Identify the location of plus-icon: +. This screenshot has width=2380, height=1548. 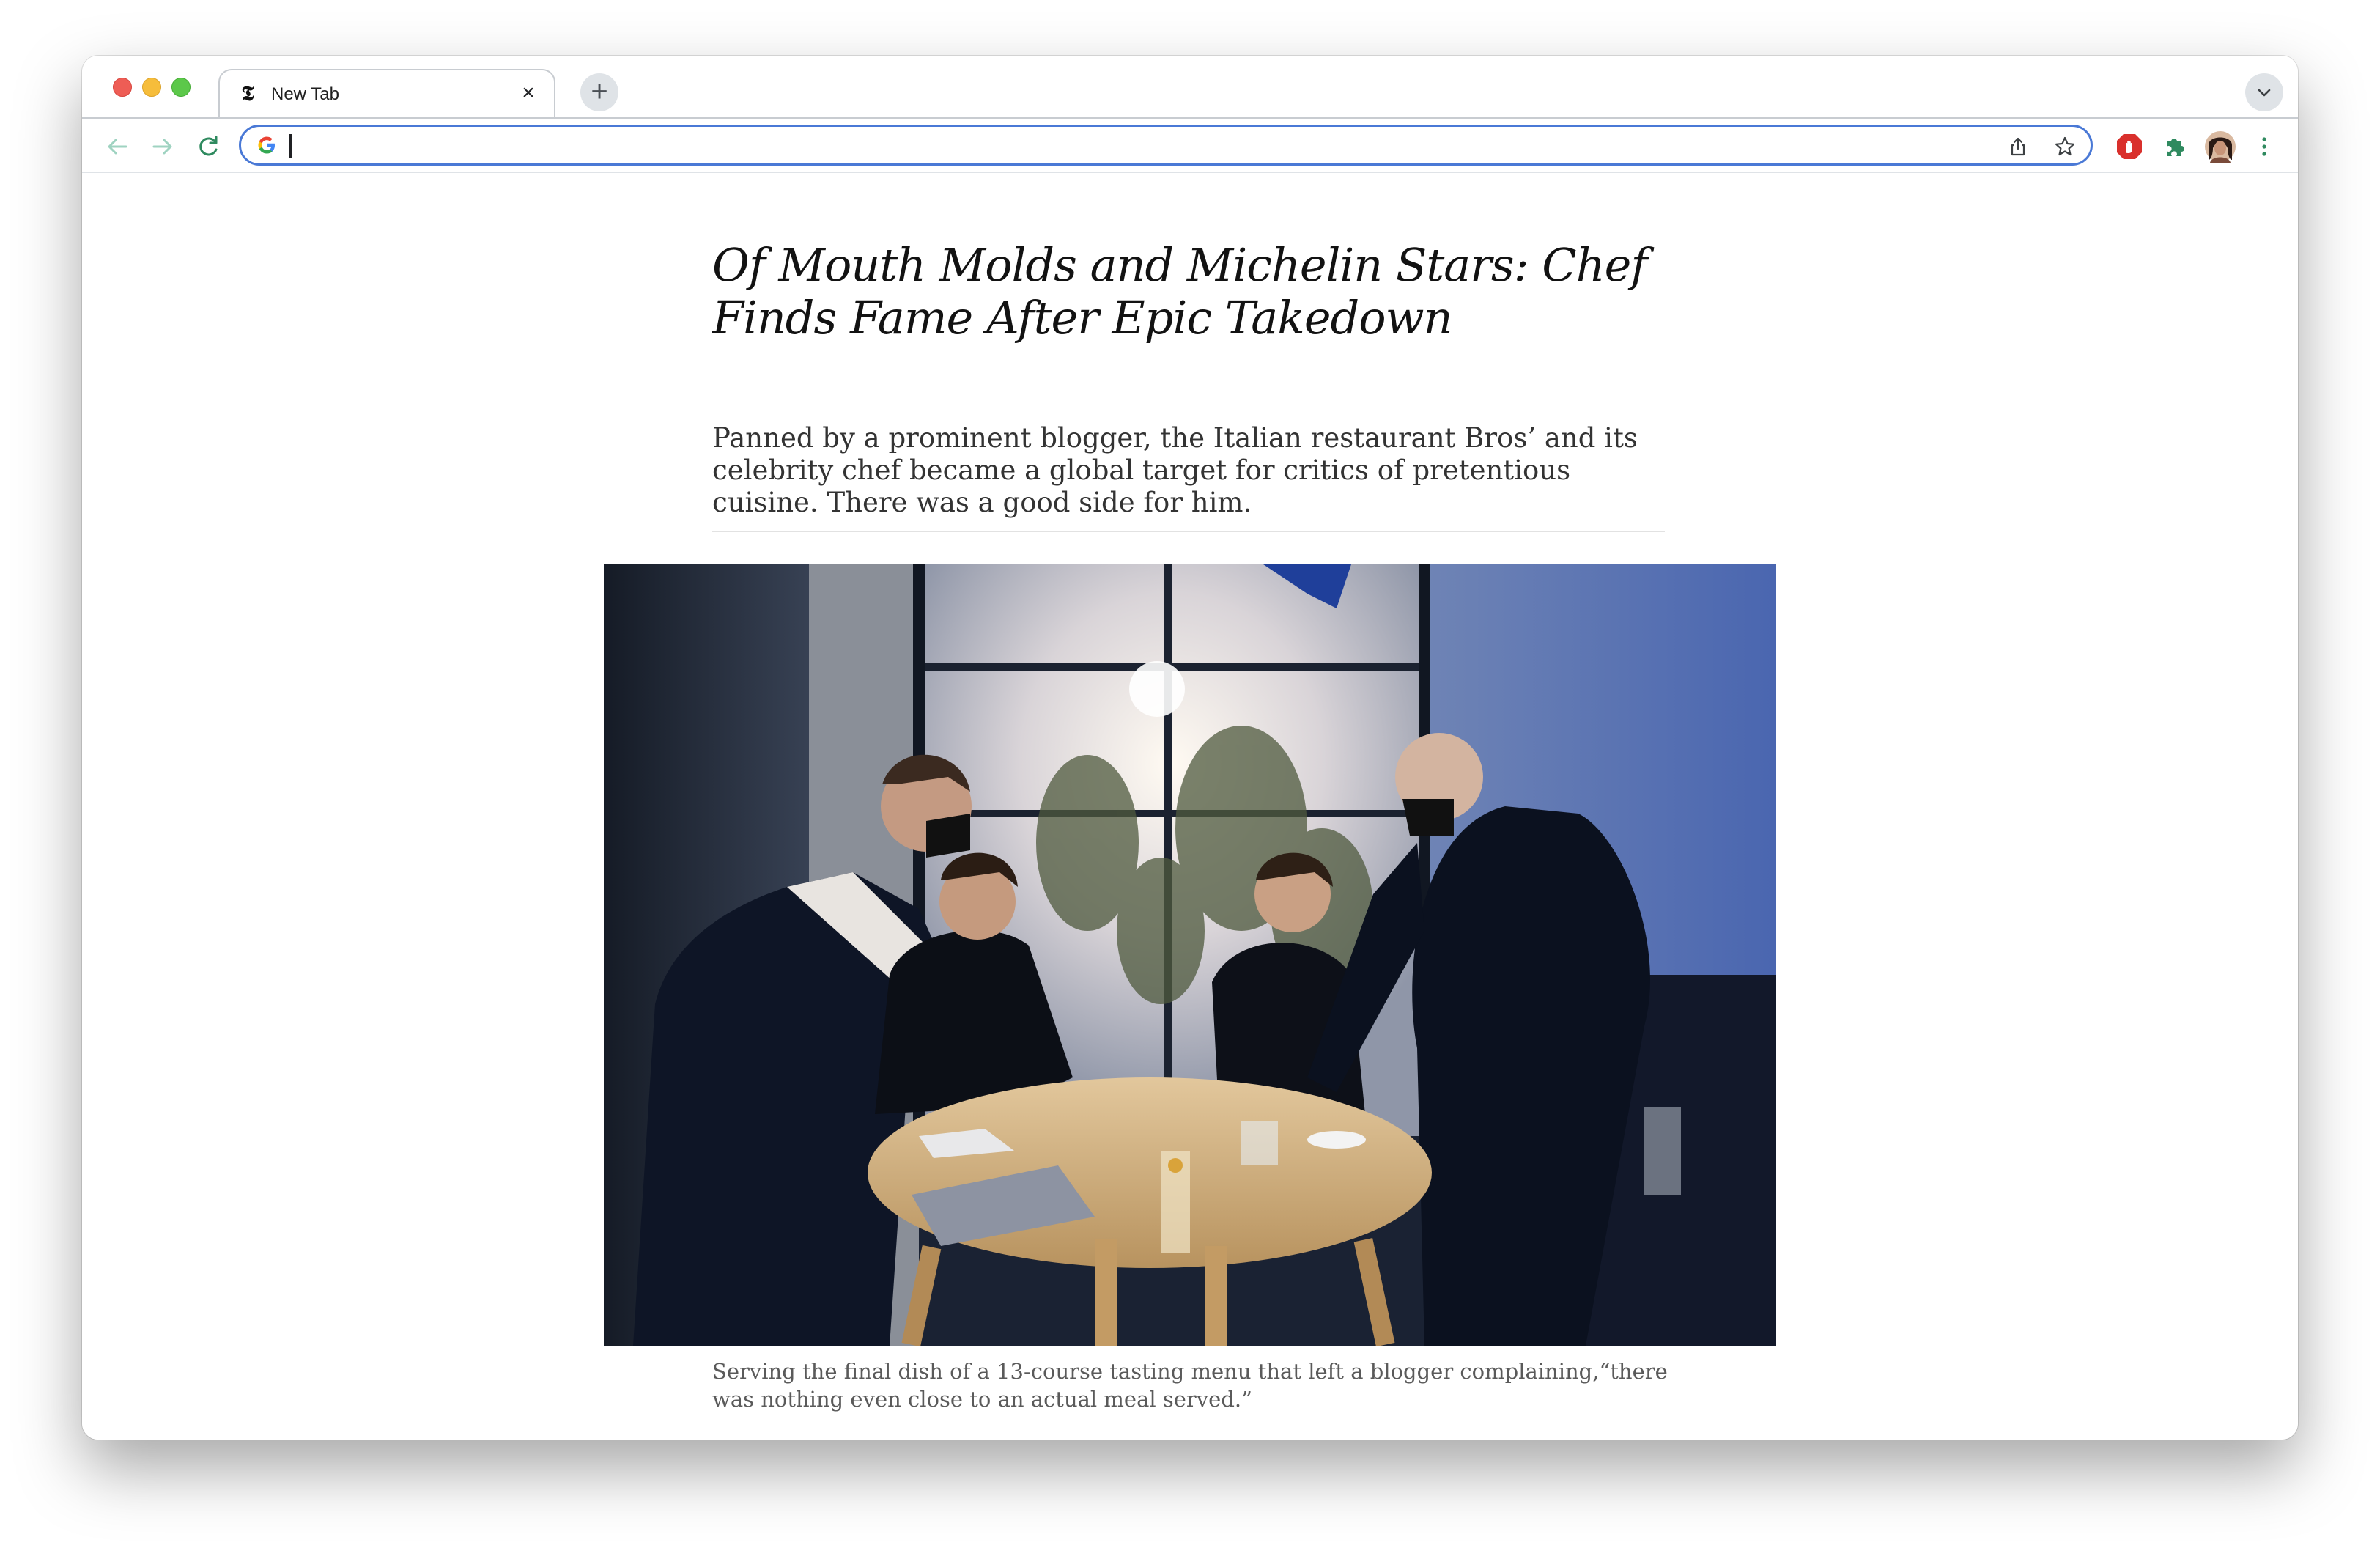
(599, 91).